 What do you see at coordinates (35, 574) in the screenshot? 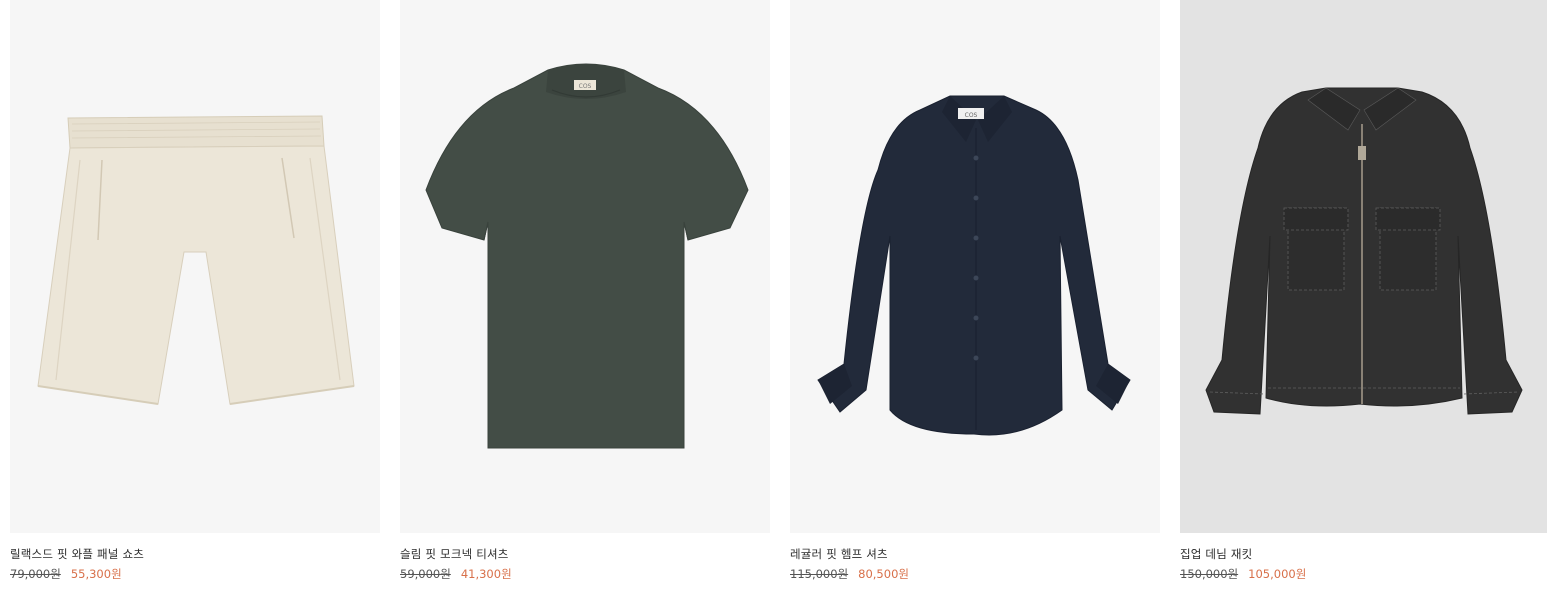
I see `original-price: 79,000원` at bounding box center [35, 574].